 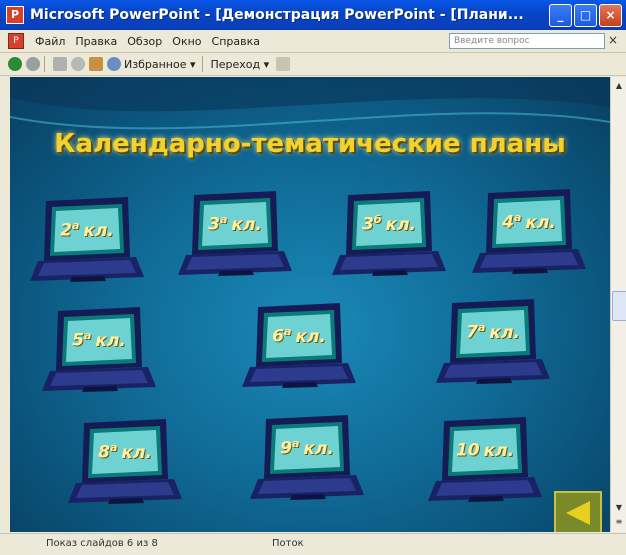 What do you see at coordinates (159, 64) in the screenshot?
I see `favorites-menu: Избранное ▾` at bounding box center [159, 64].